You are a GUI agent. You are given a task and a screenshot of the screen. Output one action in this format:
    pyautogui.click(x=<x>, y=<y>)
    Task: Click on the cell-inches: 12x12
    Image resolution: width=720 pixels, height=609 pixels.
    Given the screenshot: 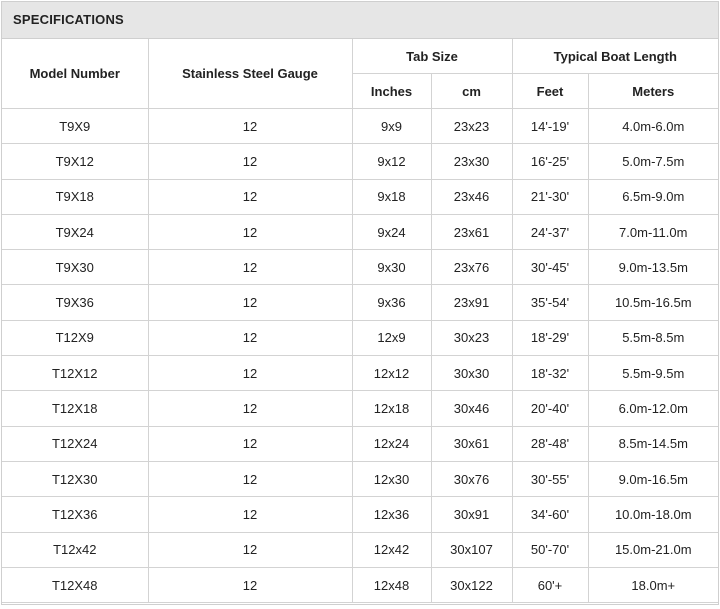 What is the action you would take?
    pyautogui.click(x=391, y=373)
    